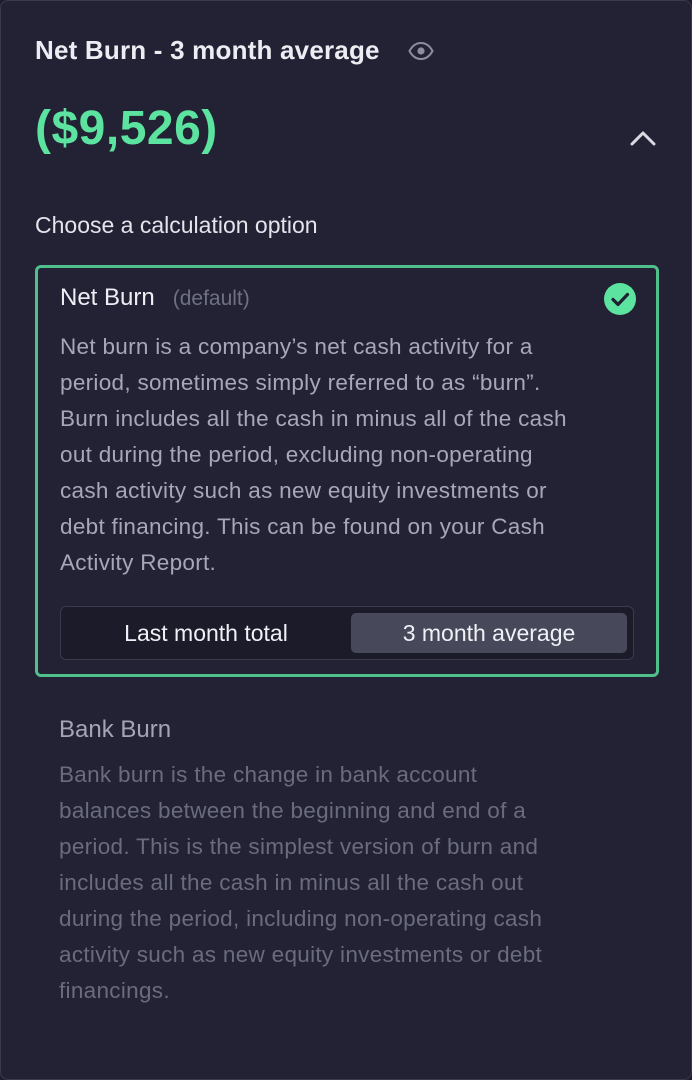  I want to click on option-title-row: Net Burn (default), so click(155, 298).